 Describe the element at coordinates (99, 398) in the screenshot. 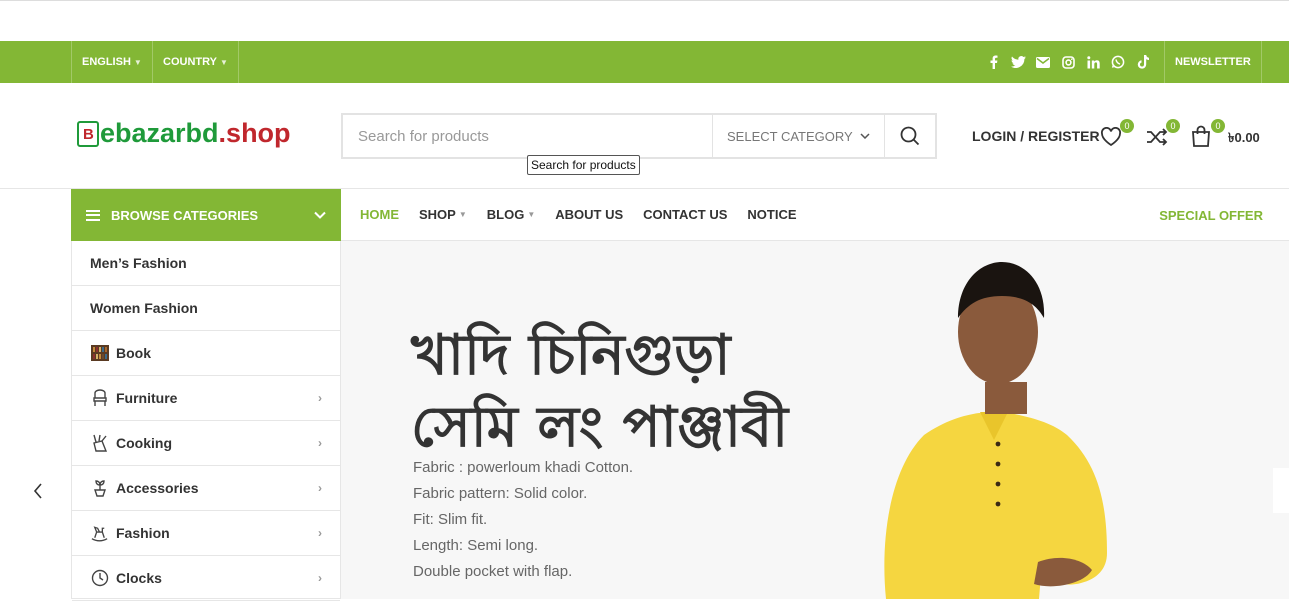

I see `chair-icon` at that location.